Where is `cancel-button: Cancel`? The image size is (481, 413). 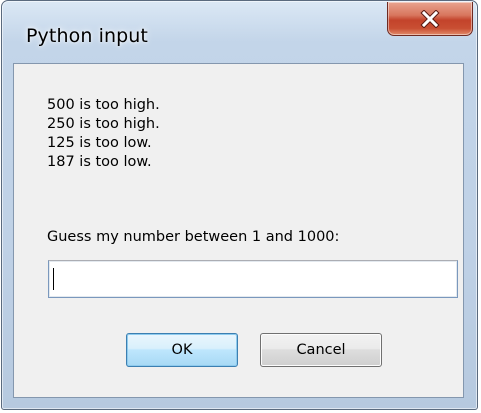 cancel-button: Cancel is located at coordinates (321, 350).